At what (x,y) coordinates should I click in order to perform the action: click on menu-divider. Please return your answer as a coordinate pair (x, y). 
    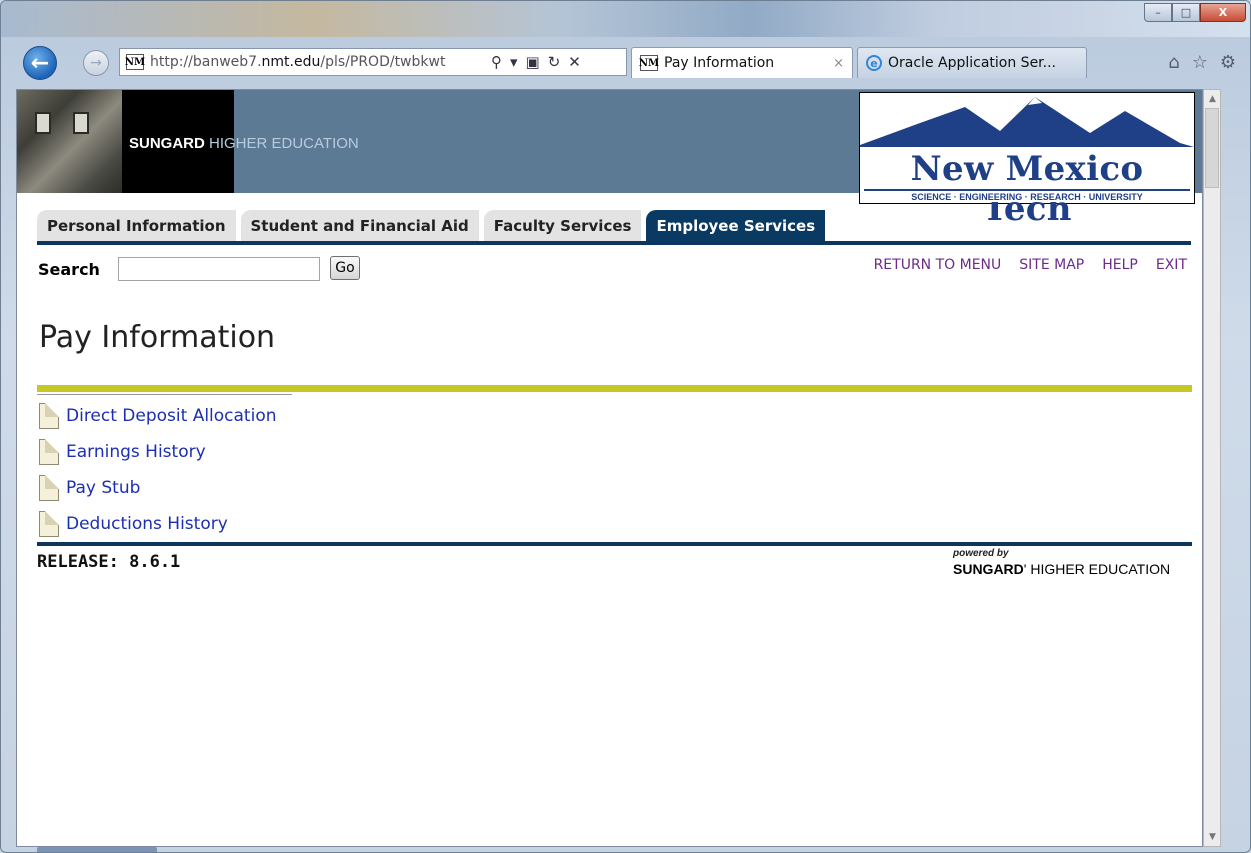
    Looking at the image, I should click on (164, 394).